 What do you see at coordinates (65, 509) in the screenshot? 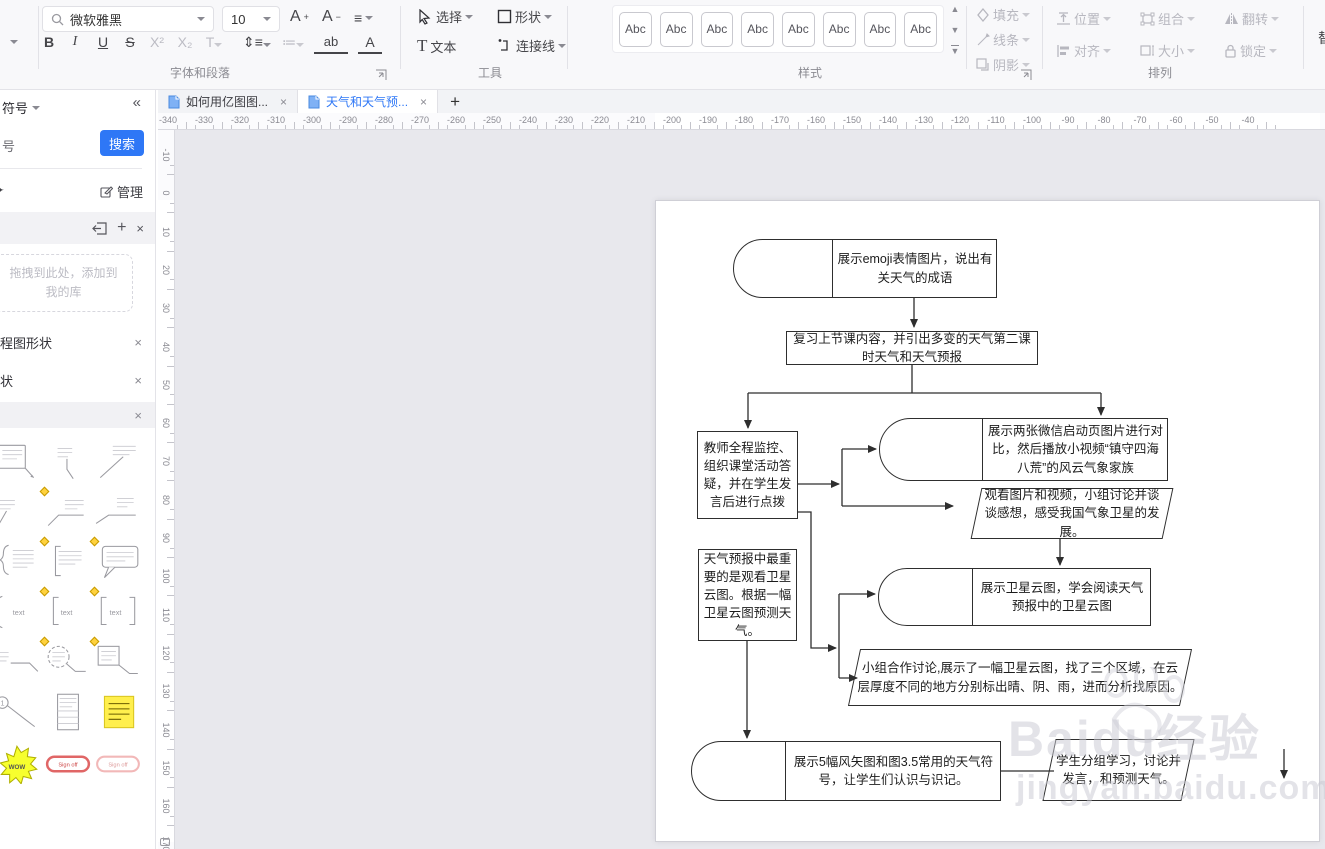
I see `shape-thumb-callout-bent` at bounding box center [65, 509].